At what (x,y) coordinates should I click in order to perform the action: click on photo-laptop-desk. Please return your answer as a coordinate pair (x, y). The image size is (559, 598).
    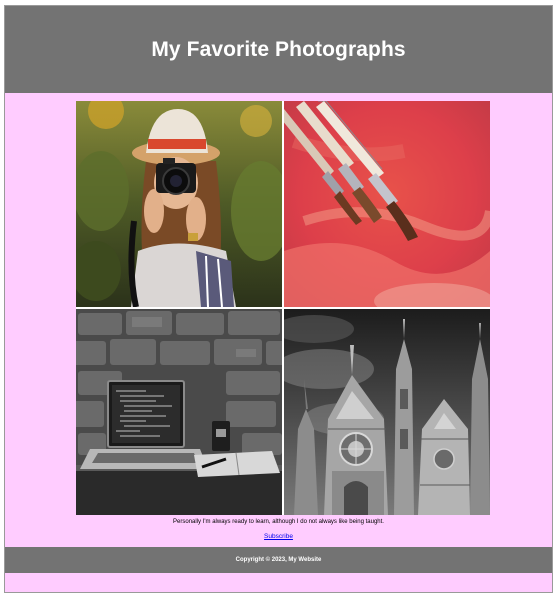
    Looking at the image, I should click on (179, 412).